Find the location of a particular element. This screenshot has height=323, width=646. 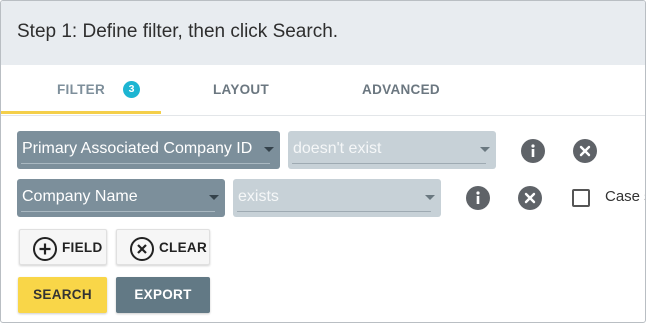

filter-1-operator-value: doesn't exist is located at coordinates (337, 148).